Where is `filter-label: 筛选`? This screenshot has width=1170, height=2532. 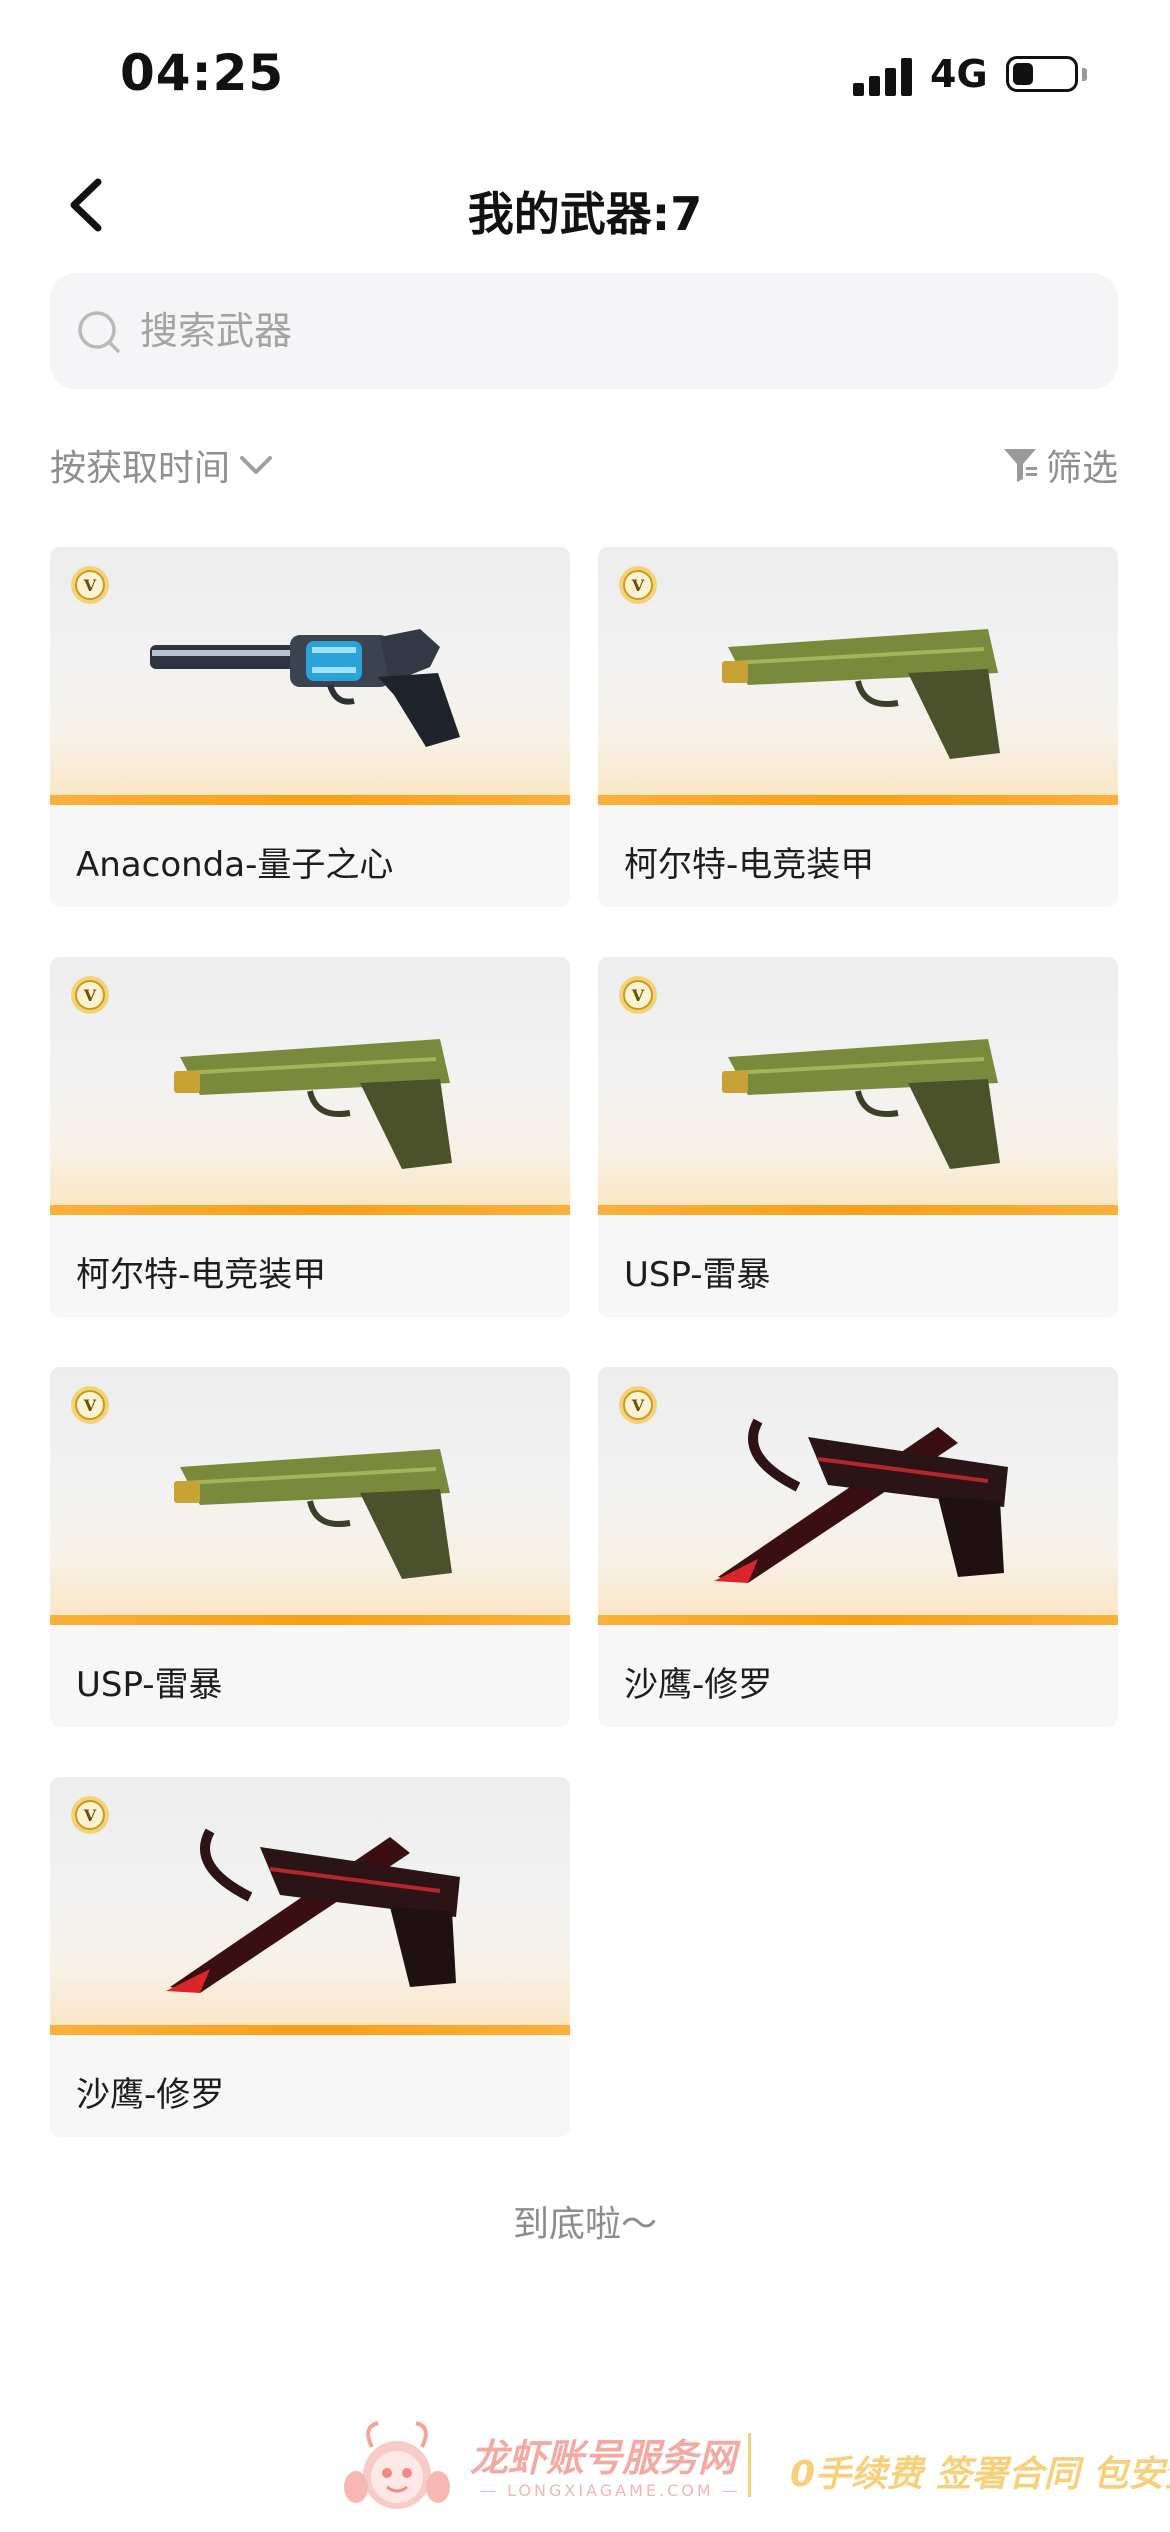
filter-label: 筛选 is located at coordinates (1081, 468).